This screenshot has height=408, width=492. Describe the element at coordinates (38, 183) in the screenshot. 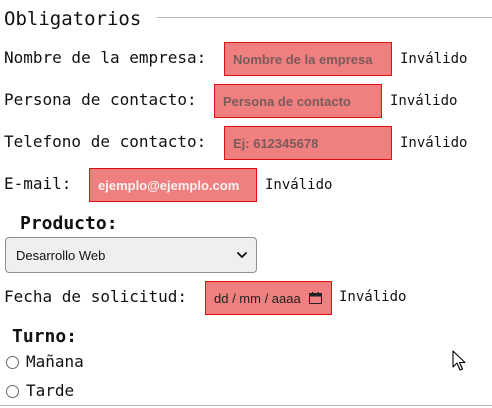

I see `email-label: E-mail:` at that location.